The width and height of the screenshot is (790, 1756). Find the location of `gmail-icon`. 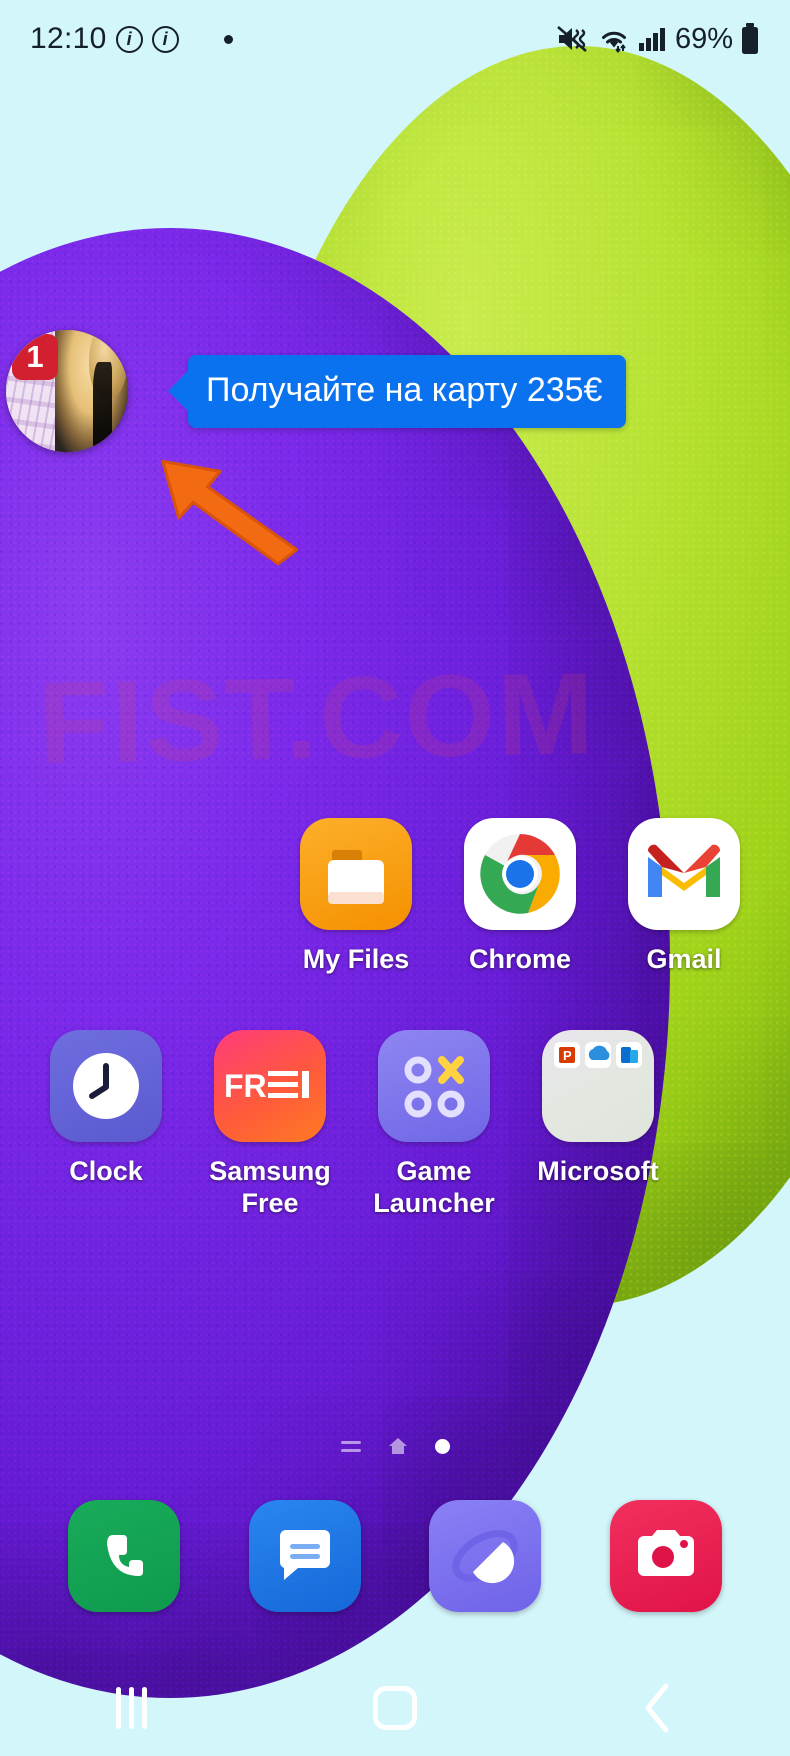

gmail-icon is located at coordinates (684, 874).